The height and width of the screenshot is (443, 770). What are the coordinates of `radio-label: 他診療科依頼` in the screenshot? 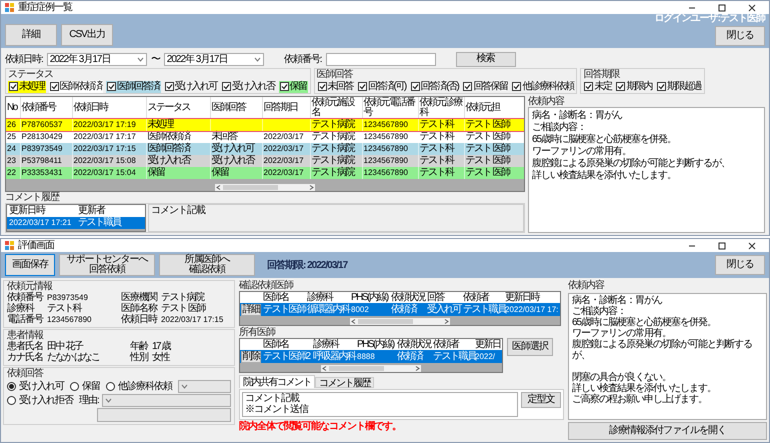 It's located at (145, 386).